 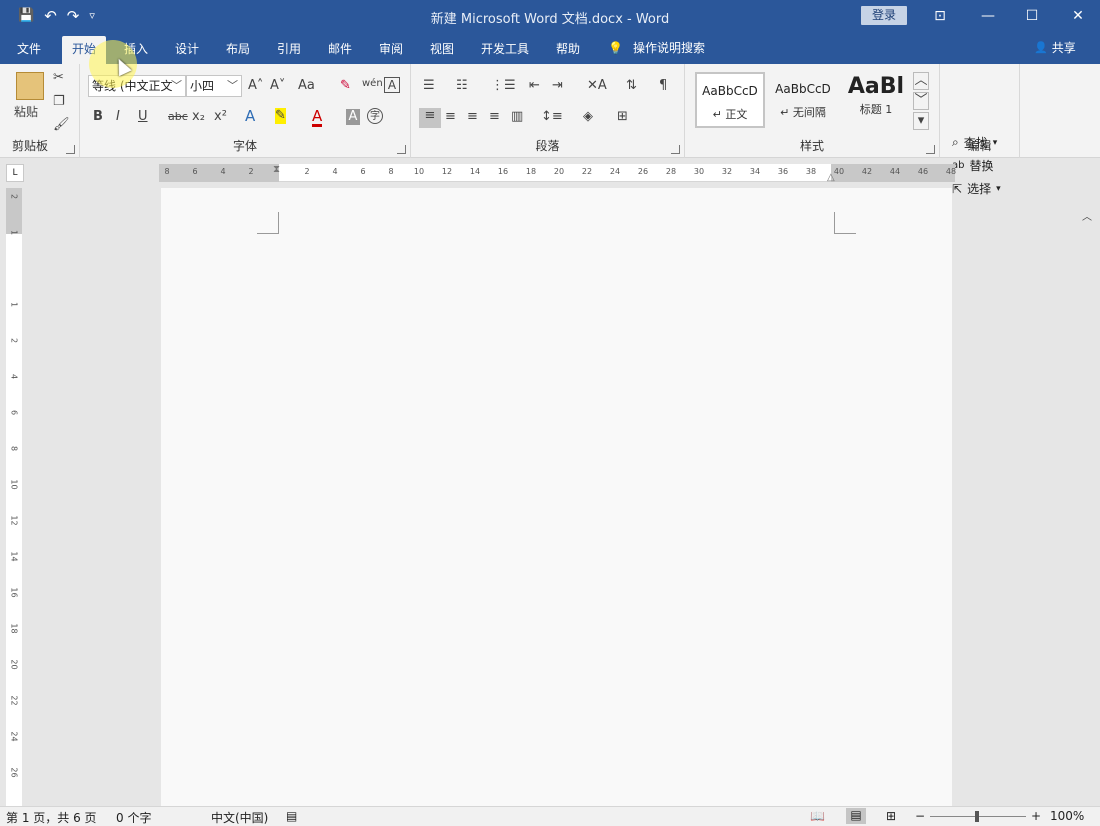 What do you see at coordinates (940, 16) in the screenshot?
I see `ribbon-display-options-icon: ⊡` at bounding box center [940, 16].